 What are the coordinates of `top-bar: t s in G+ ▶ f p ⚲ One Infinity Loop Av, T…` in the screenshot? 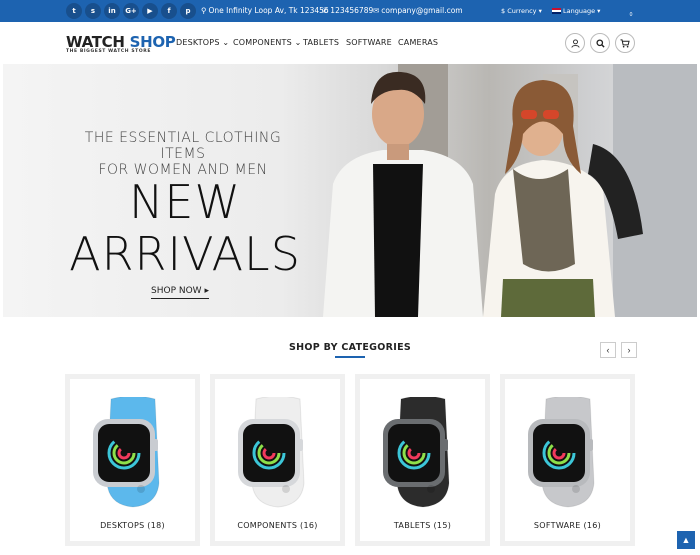 It's located at (350, 11).